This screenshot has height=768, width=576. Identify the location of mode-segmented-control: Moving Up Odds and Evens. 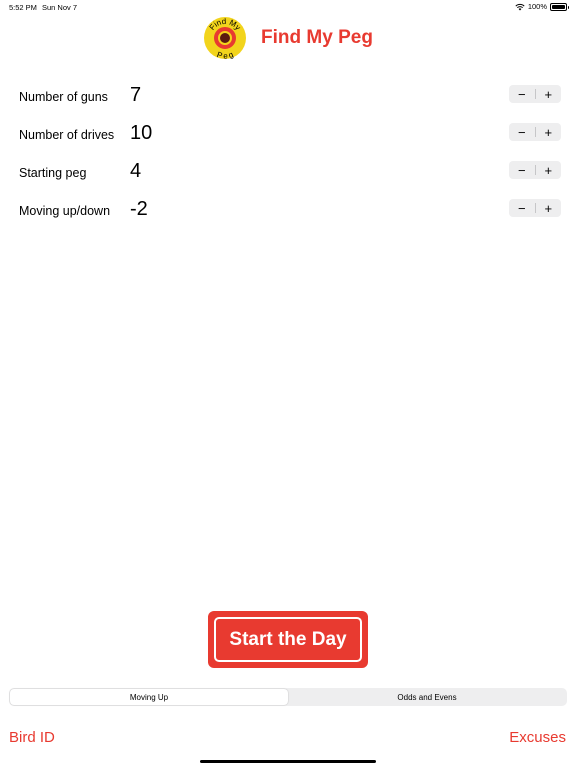
(288, 697).